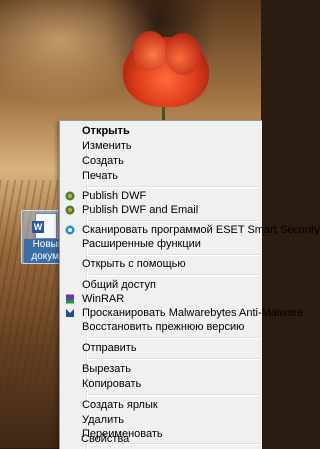 This screenshot has width=320, height=449. Describe the element at coordinates (134, 264) in the screenshot. I see `menu-item-label: Открыть с помощью` at that location.